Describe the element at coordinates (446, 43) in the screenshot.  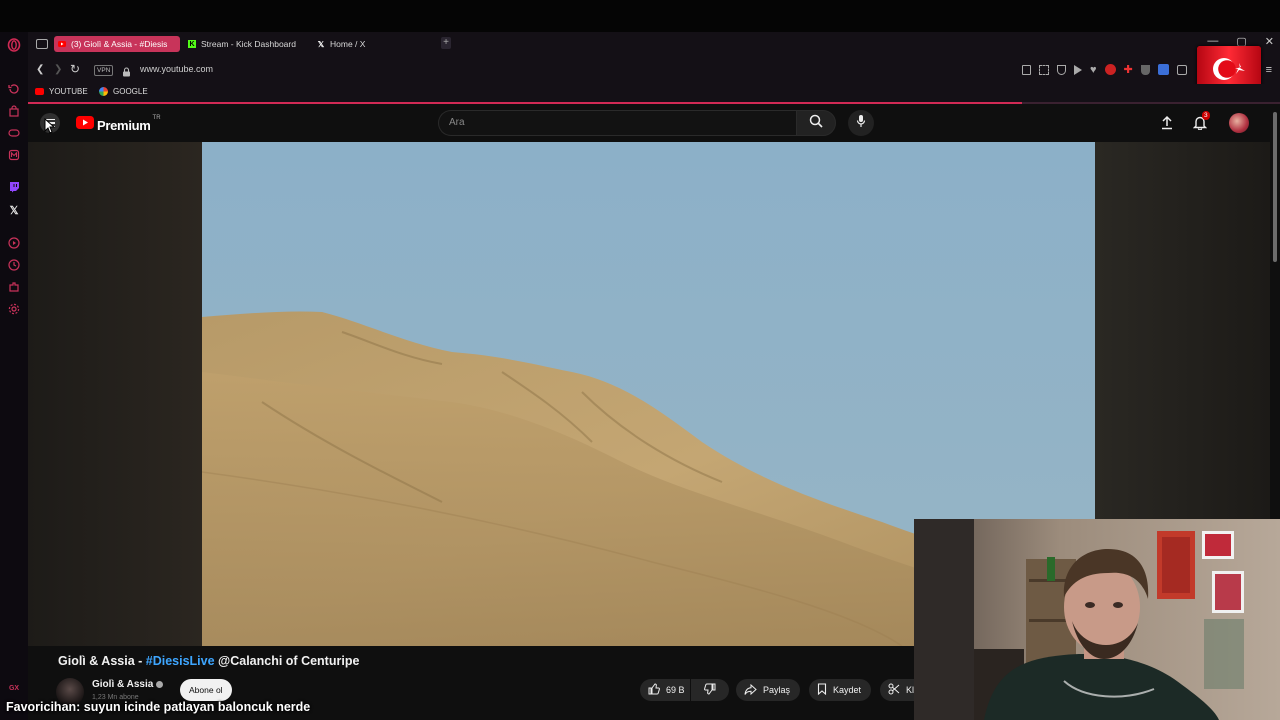
I see `new-tab-button: +` at that location.